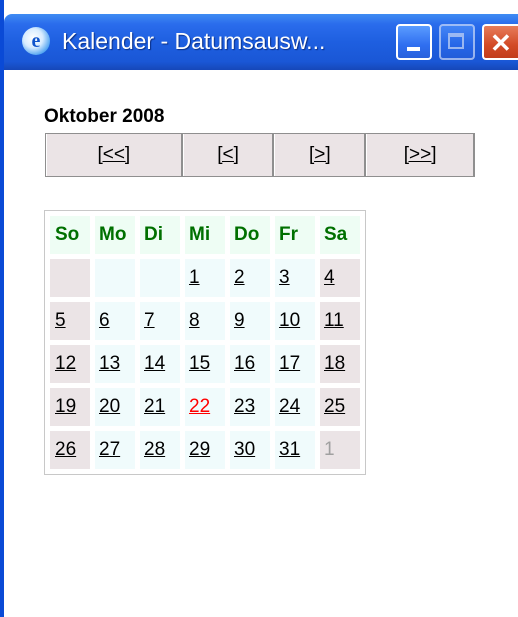 The height and width of the screenshot is (617, 518). What do you see at coordinates (244, 449) in the screenshot?
I see `day-link: 30` at bounding box center [244, 449].